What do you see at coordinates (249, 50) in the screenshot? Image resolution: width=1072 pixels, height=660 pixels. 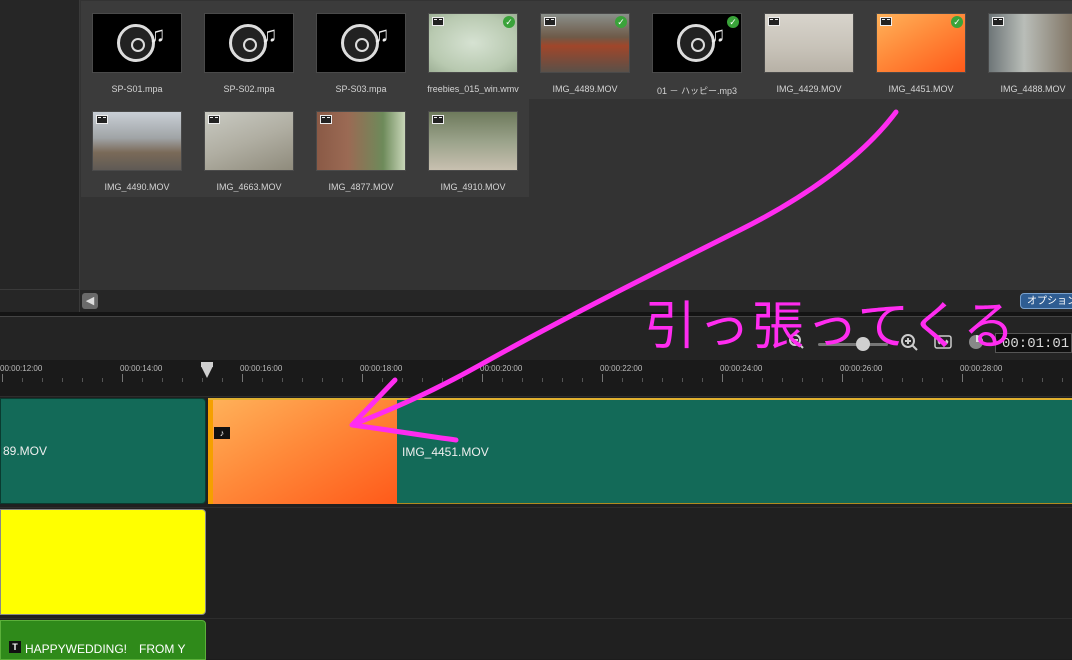 I see `media-item: ♫ SP-S02.mpa` at bounding box center [249, 50].